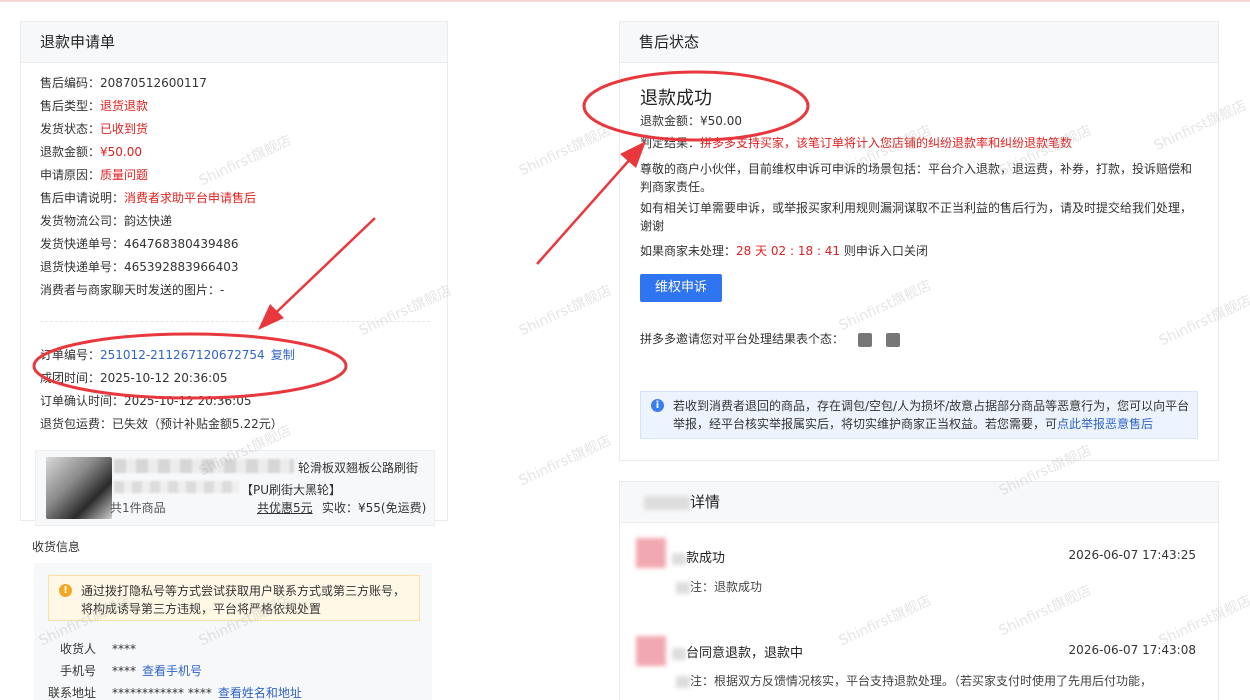 The image size is (1250, 700). What do you see at coordinates (138, 508) in the screenshot?
I see `product-count: 共1件商品` at bounding box center [138, 508].